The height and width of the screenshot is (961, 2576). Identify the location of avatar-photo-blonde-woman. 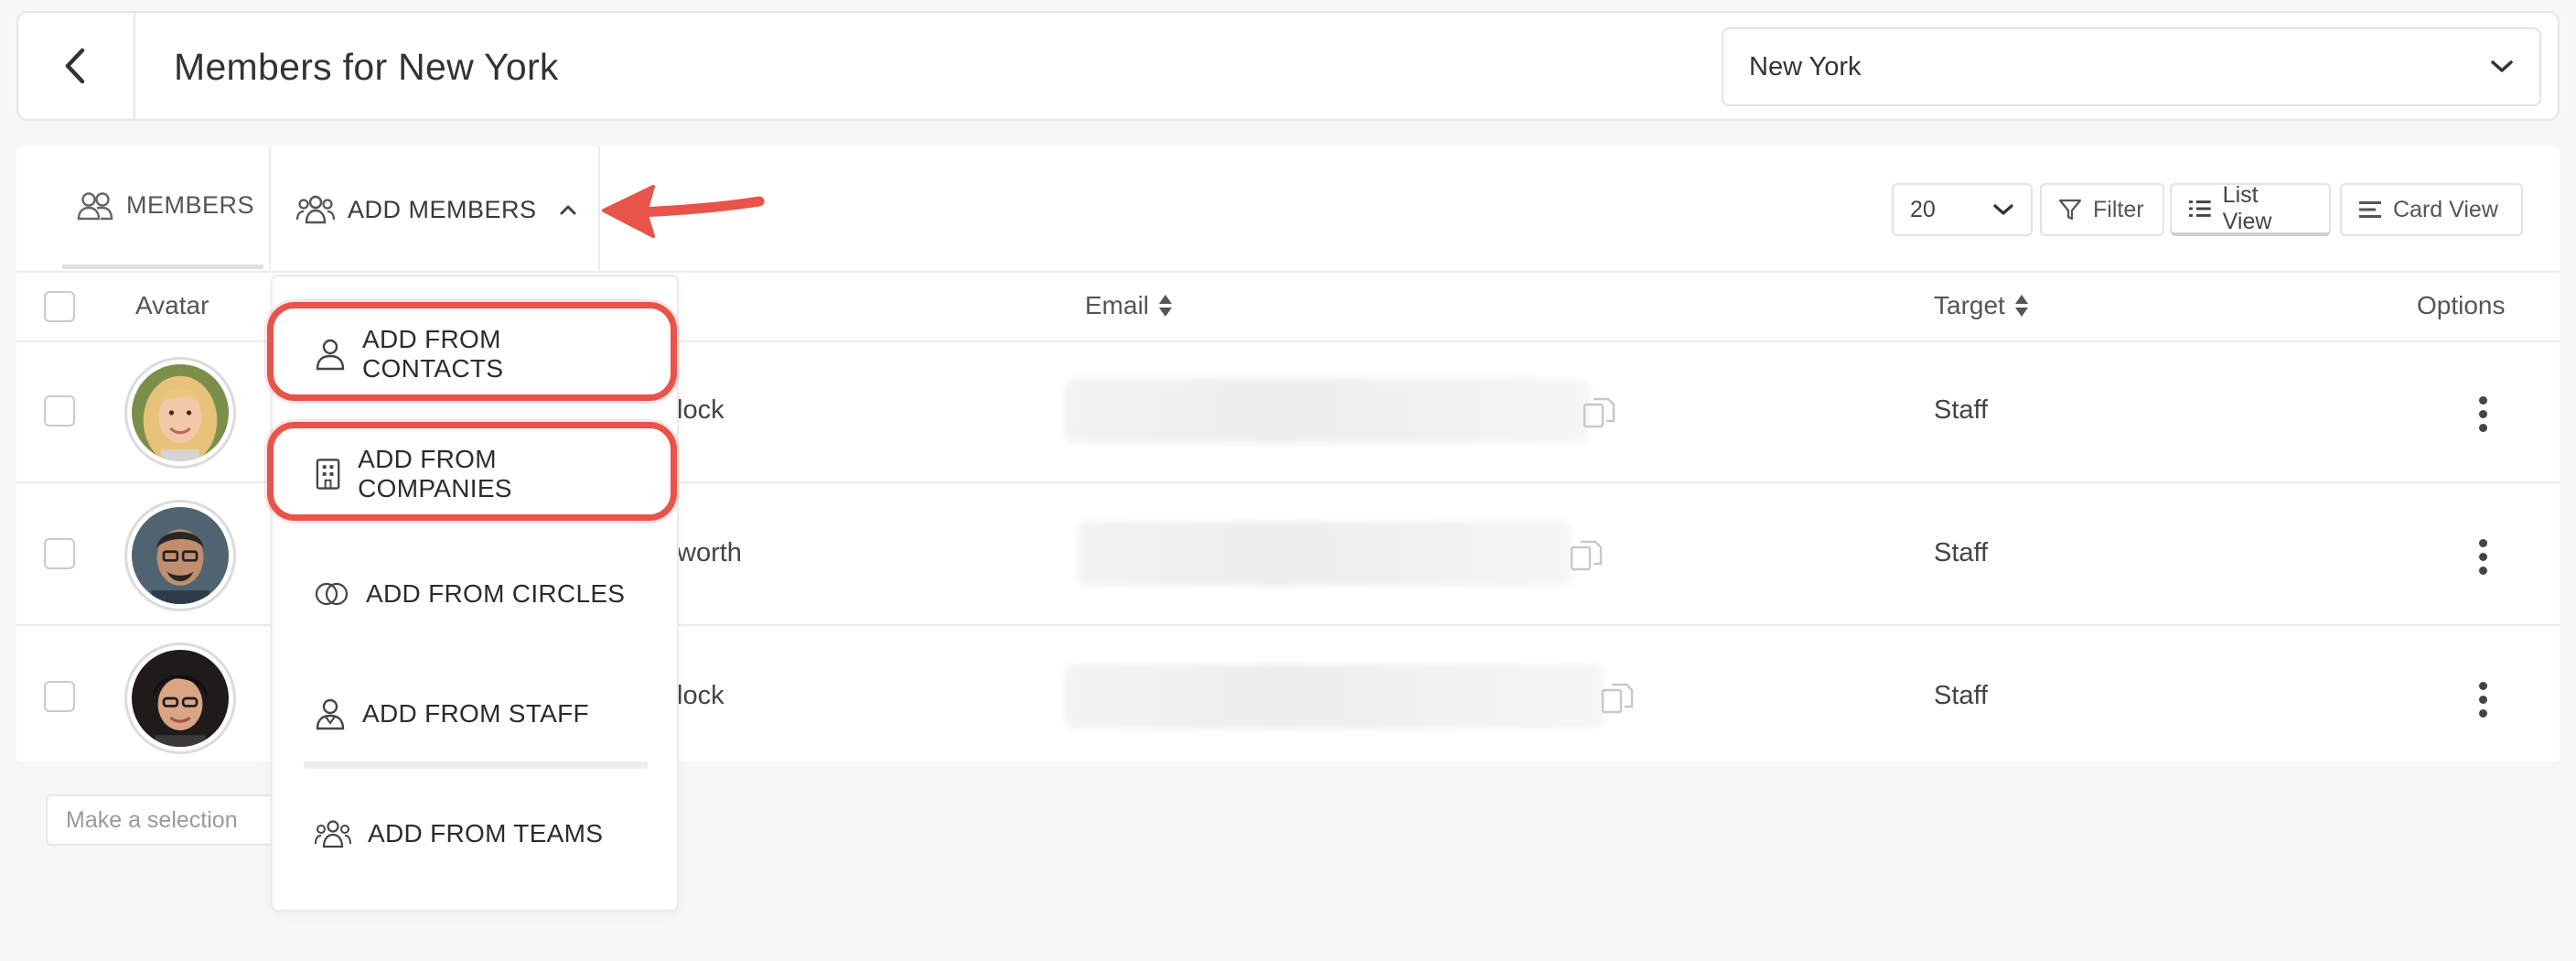
(181, 412).